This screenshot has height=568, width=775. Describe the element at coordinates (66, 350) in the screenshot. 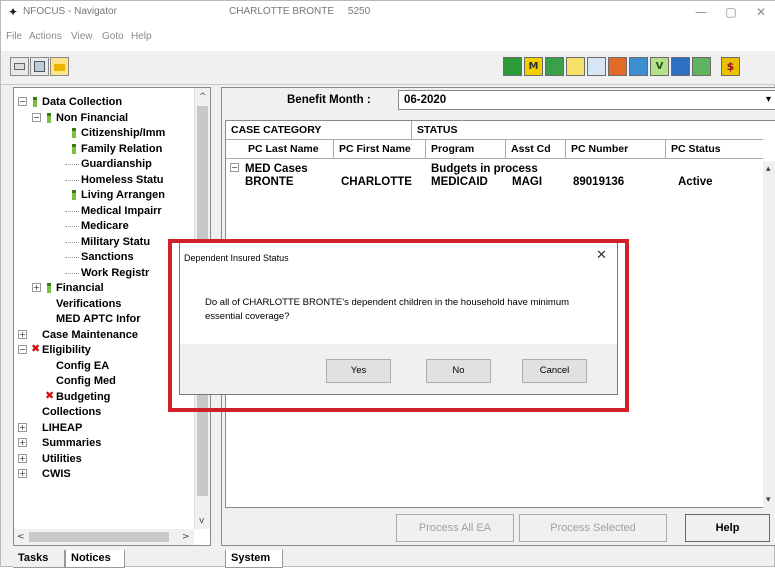

I see `tree-item: Eligibility` at that location.